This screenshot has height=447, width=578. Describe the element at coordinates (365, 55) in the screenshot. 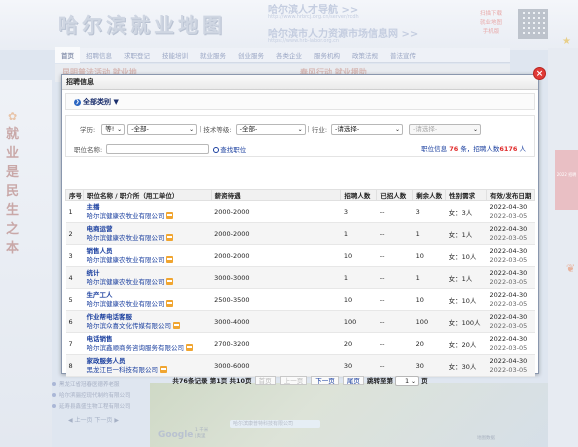

I see `nav-policy: 政策法规` at that location.